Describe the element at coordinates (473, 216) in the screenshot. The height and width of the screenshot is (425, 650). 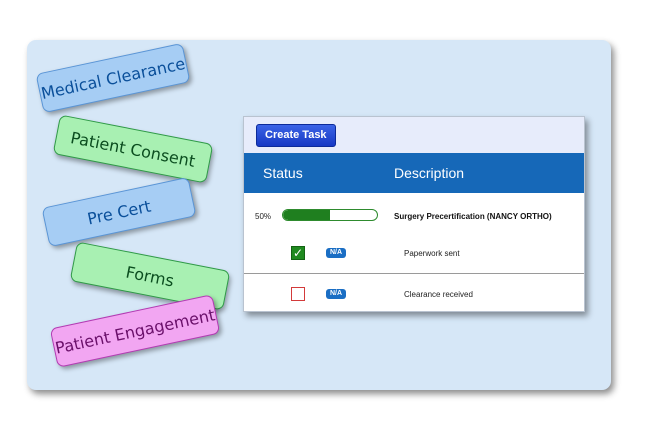
I see `task-description: Surgery Precertification (NANCY ORTHO)` at that location.